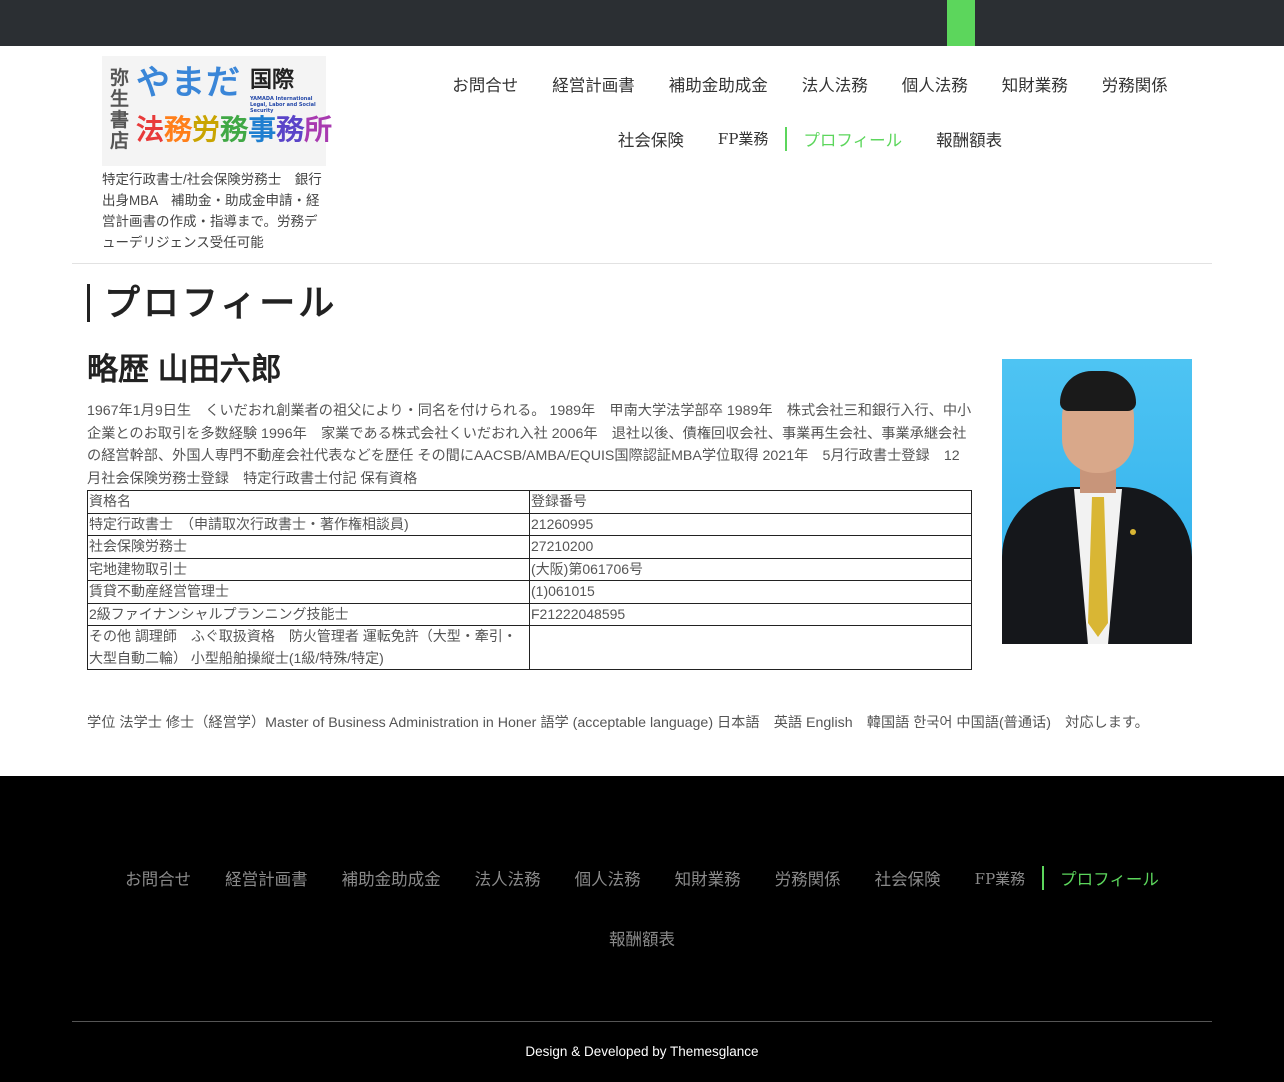 The width and height of the screenshot is (1284, 1082). I want to click on footer-nav-labor: 労務関係, so click(808, 878).